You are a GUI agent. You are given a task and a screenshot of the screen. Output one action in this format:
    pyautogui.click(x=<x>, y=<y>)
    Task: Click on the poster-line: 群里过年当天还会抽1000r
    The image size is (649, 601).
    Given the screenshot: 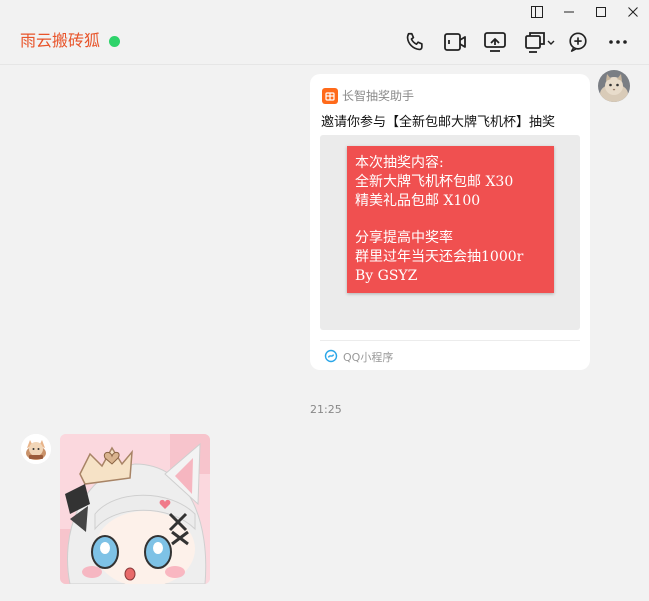 What is the action you would take?
    pyautogui.click(x=439, y=257)
    